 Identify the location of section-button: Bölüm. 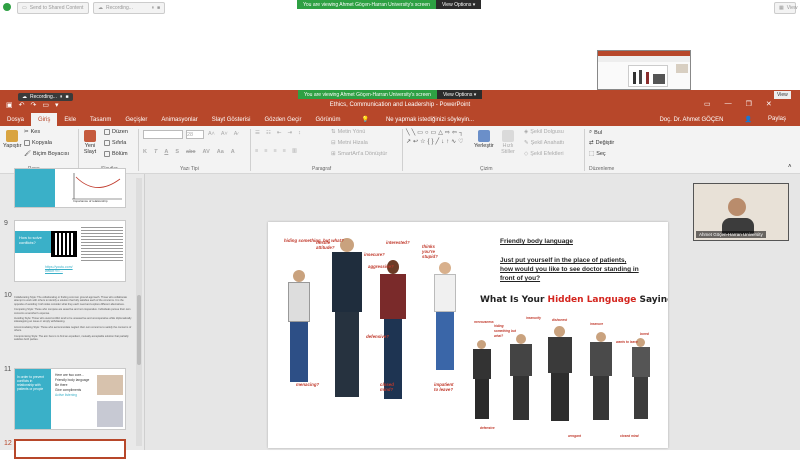
(116, 154).